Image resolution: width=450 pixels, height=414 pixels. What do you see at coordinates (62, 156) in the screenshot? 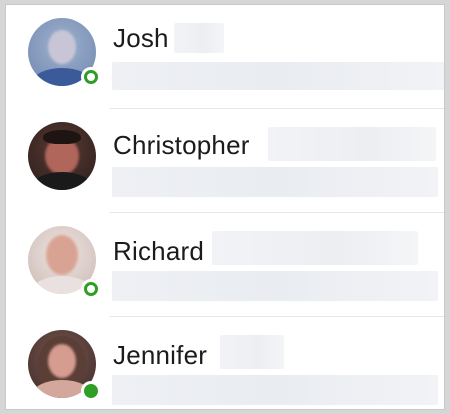
I see `avatar` at bounding box center [62, 156].